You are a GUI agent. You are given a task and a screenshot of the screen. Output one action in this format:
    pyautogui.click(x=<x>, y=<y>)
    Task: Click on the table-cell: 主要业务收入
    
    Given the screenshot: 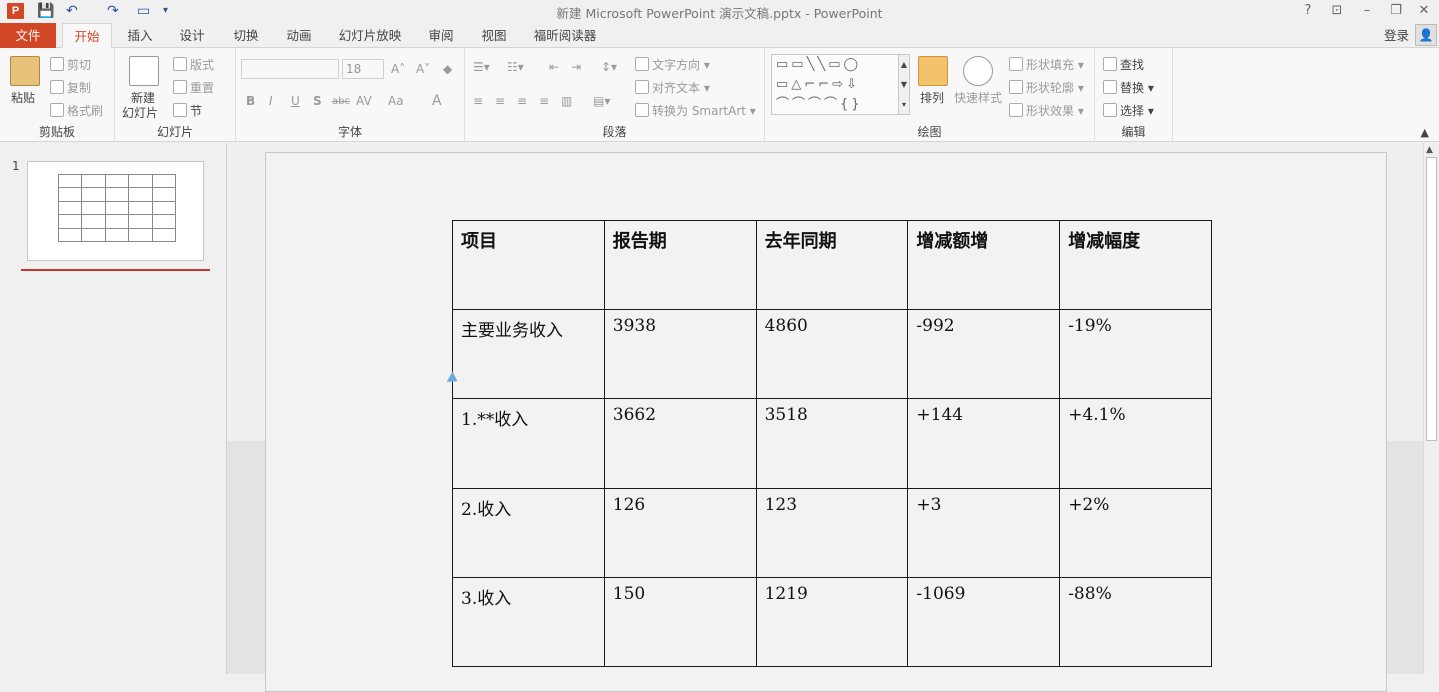 What is the action you would take?
    pyautogui.click(x=528, y=354)
    